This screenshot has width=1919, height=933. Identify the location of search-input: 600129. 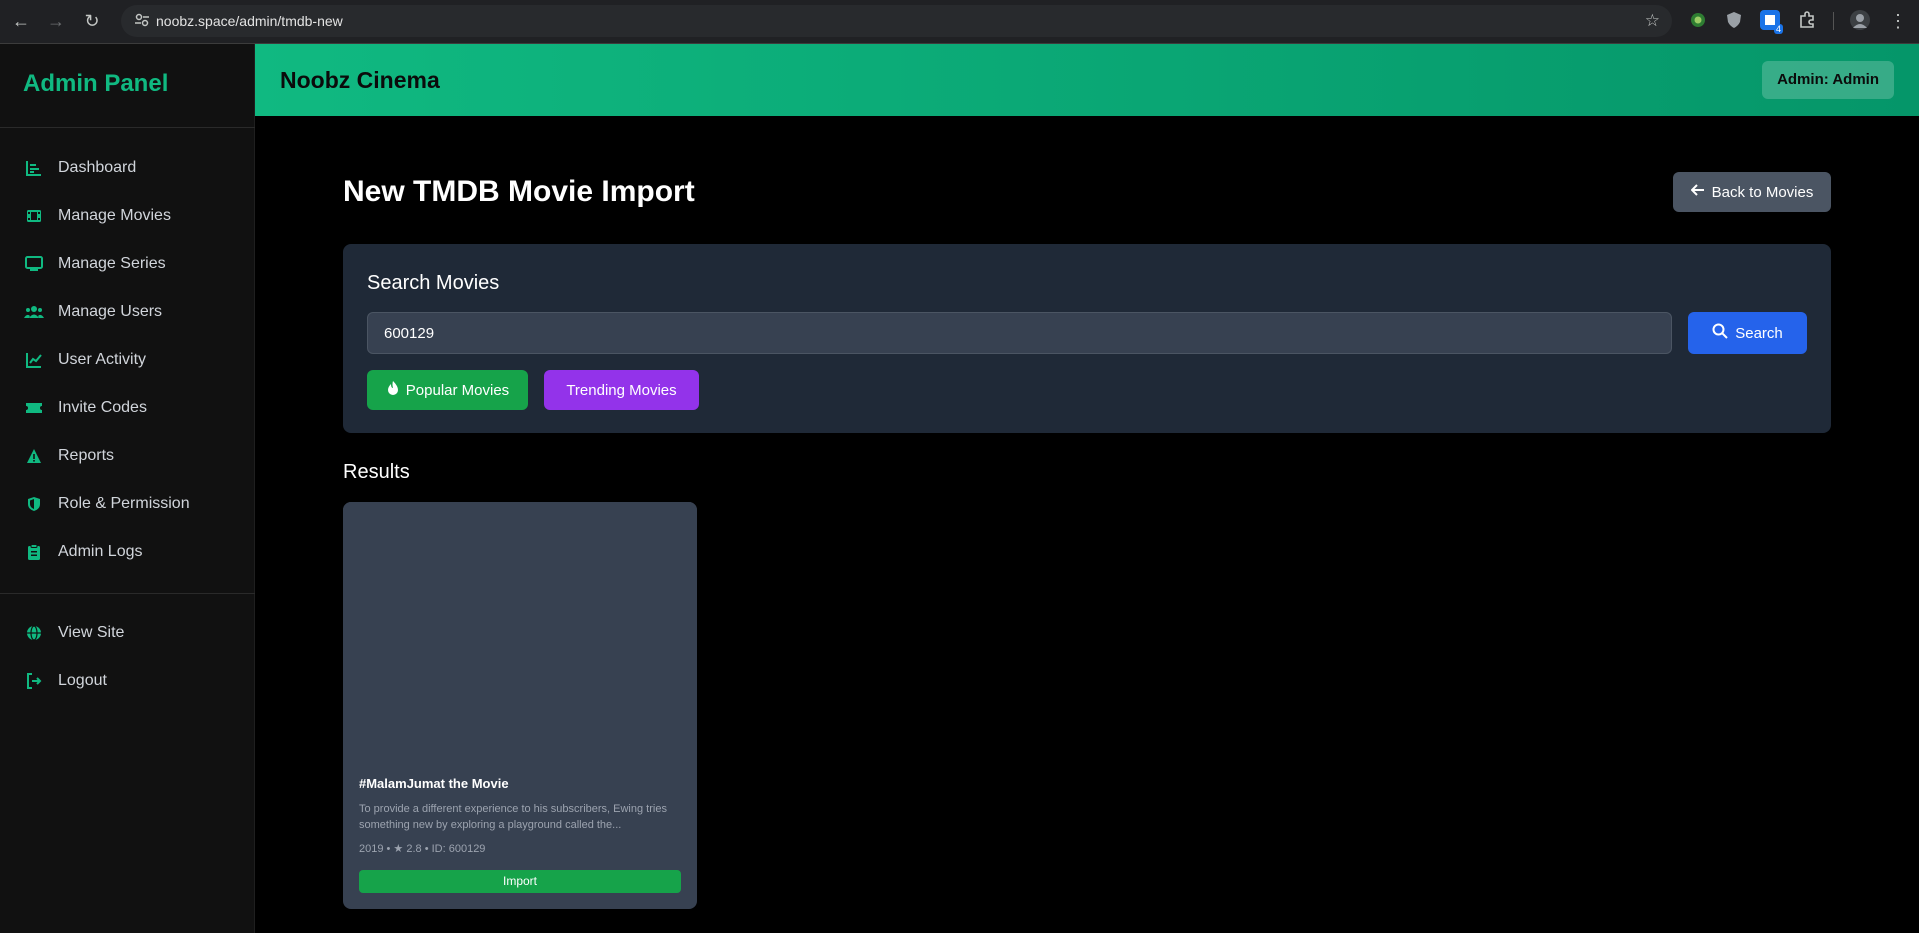
(1019, 333).